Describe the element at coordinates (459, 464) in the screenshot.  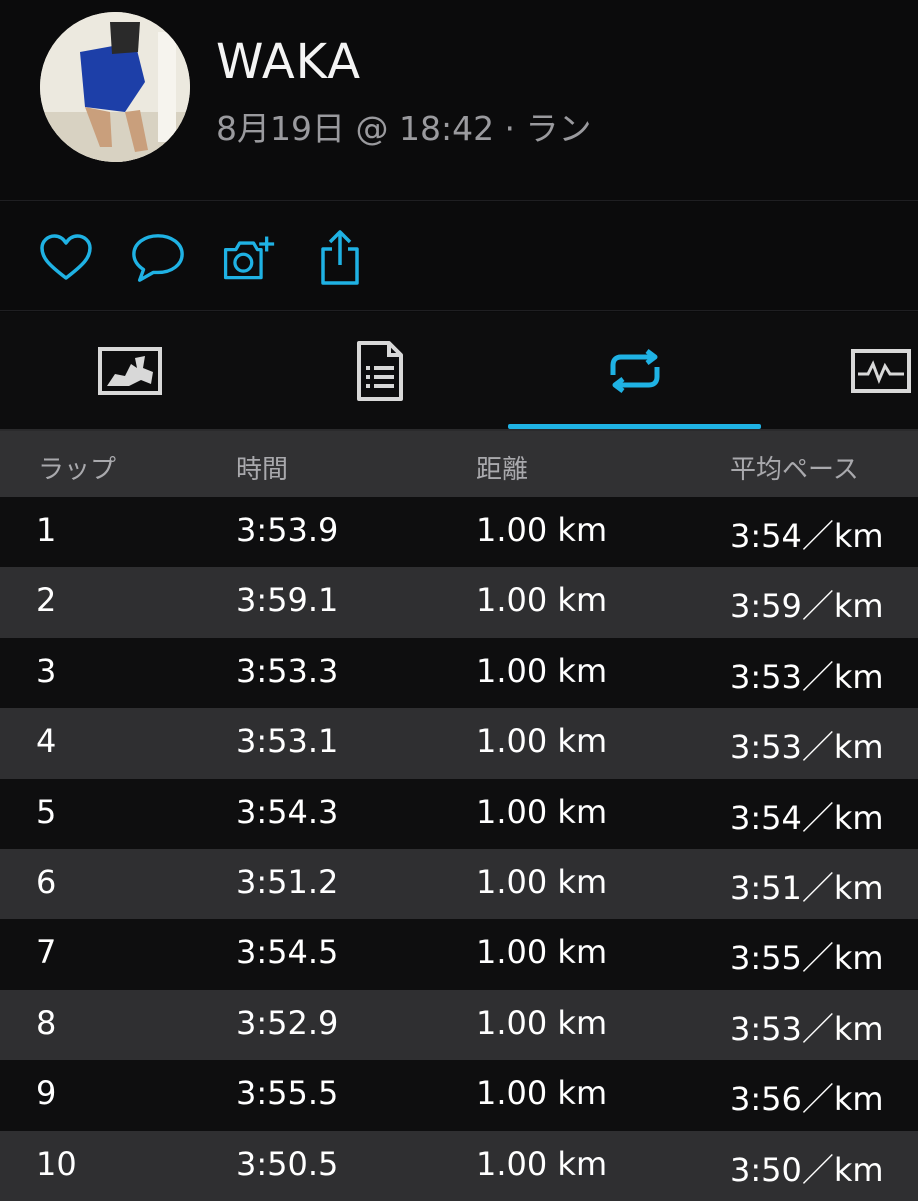
I see `laps-table-header: ラップ 時間 距離 平均ペース` at that location.